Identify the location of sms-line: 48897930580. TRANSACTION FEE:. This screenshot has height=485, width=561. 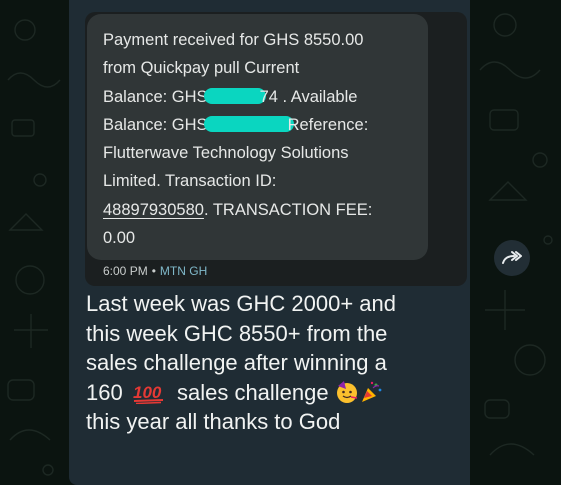
(258, 210).